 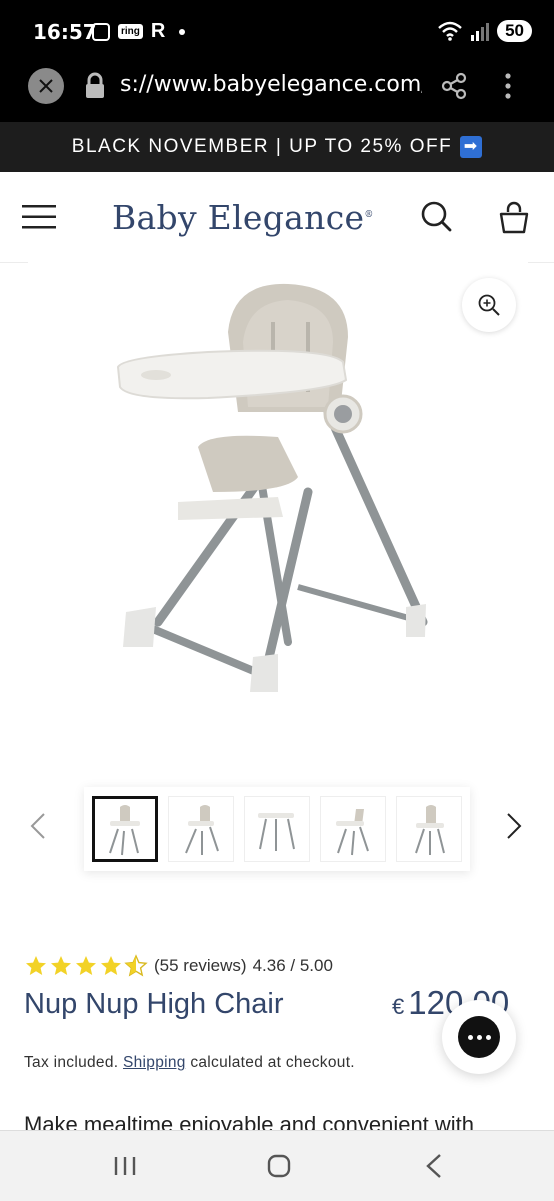 I want to click on close-tab-button, so click(x=46, y=86).